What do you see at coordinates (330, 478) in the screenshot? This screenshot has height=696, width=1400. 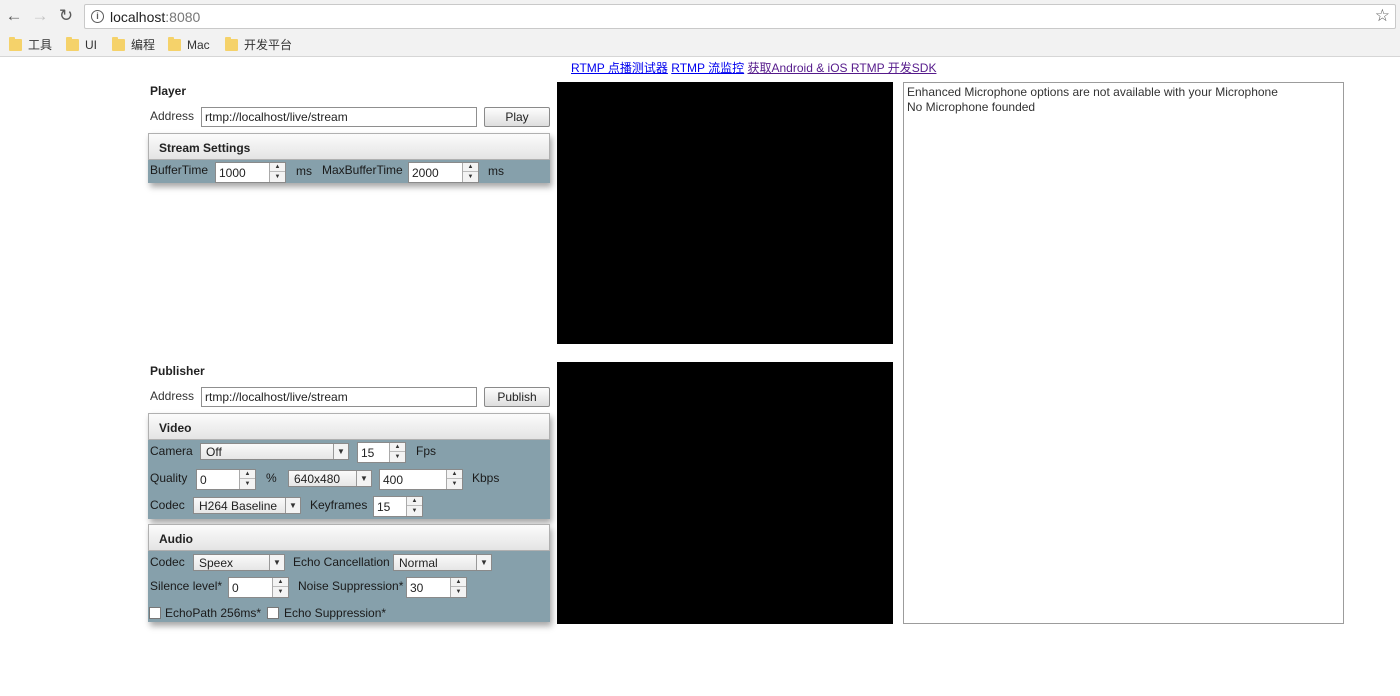 I see `resolution-select: 640x480 ▼` at bounding box center [330, 478].